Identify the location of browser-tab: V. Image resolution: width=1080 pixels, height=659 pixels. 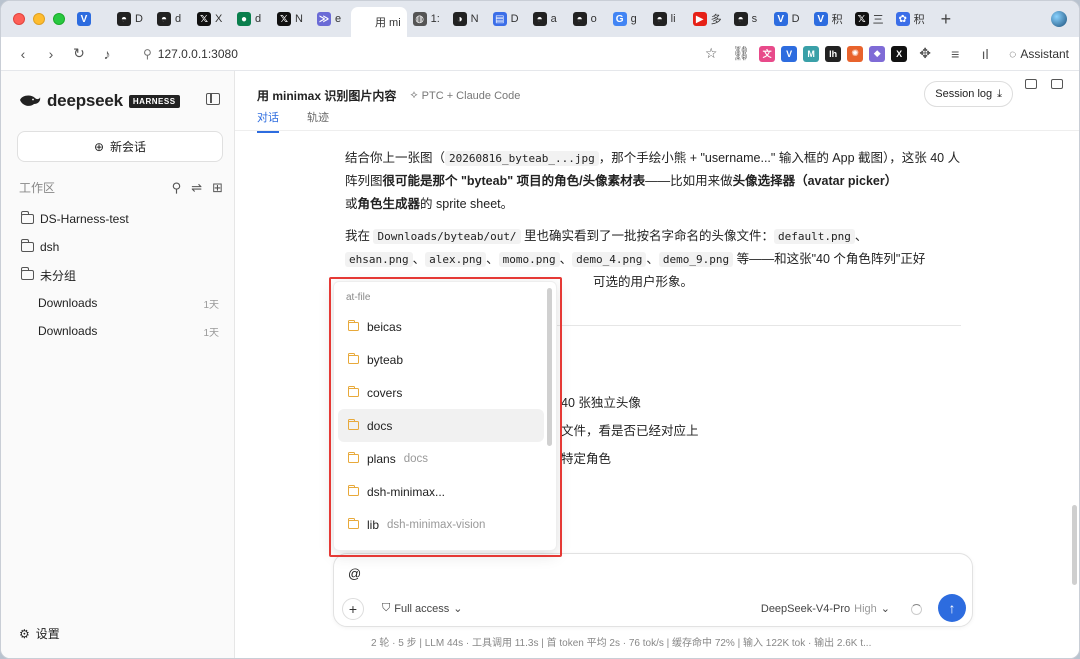
(91, 19).